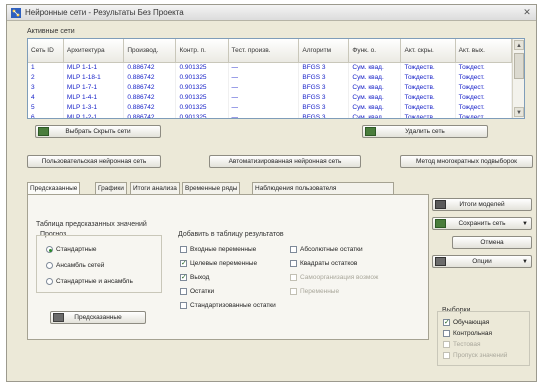 The height and width of the screenshot is (386, 541). I want to click on subsample-button: Метод многократных подвыборок, so click(466, 161).